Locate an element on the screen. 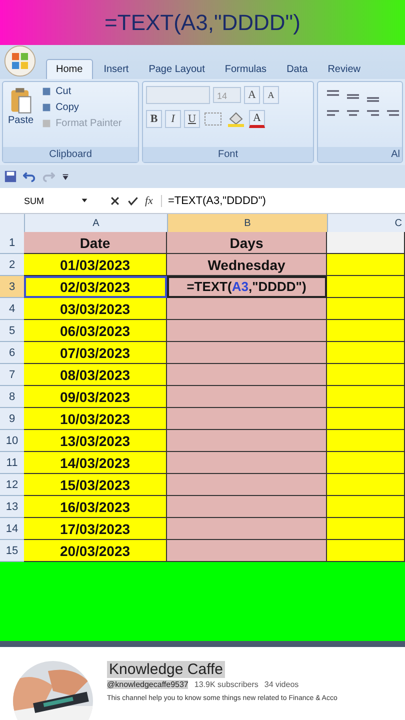 This screenshot has width=405, height=720. table-cell: 10/03/2023 is located at coordinates (95, 419).